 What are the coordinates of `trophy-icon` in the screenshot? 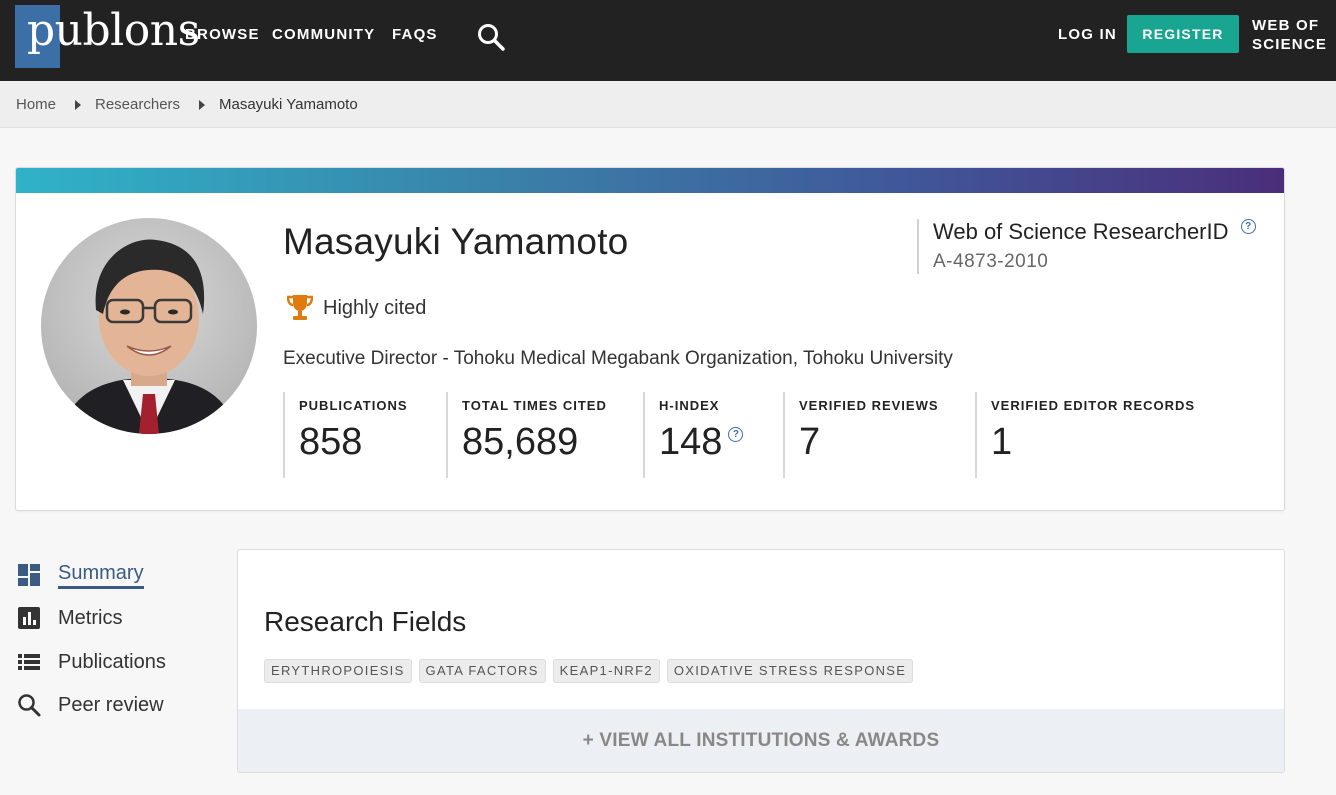 It's located at (300, 307).